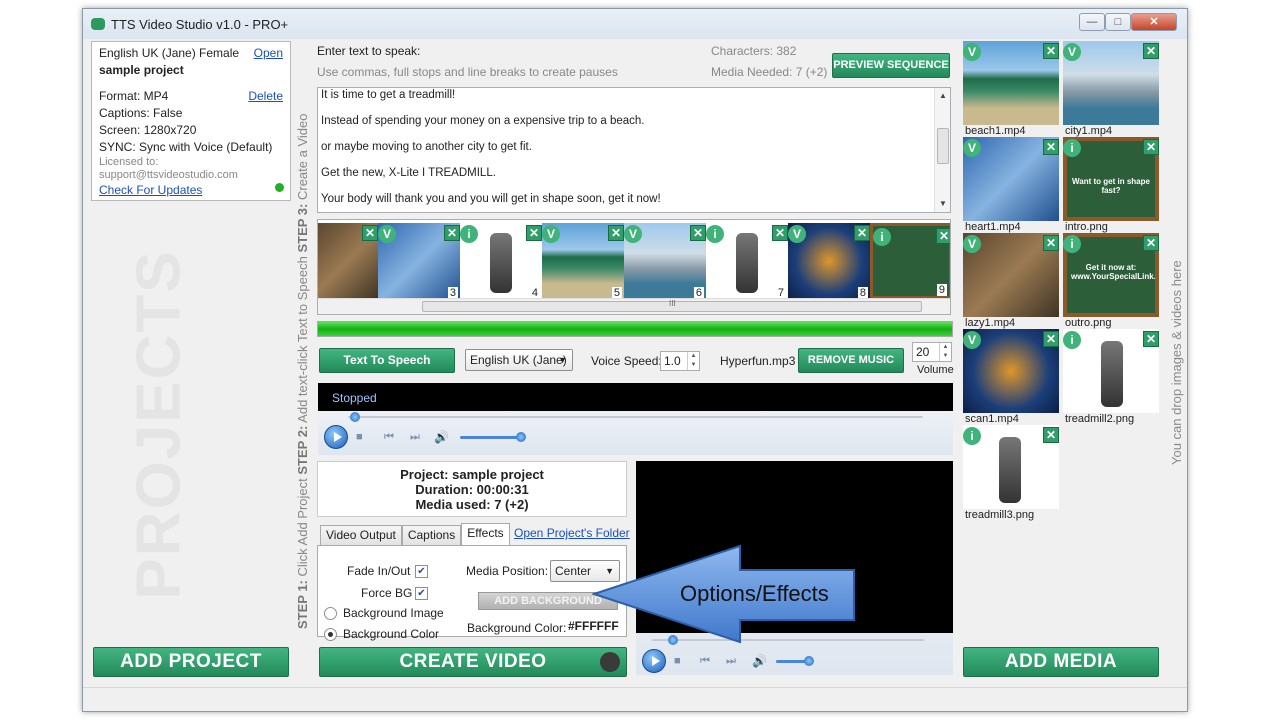  I want to click on create-video-button: CREATE VIDEO, so click(473, 662).